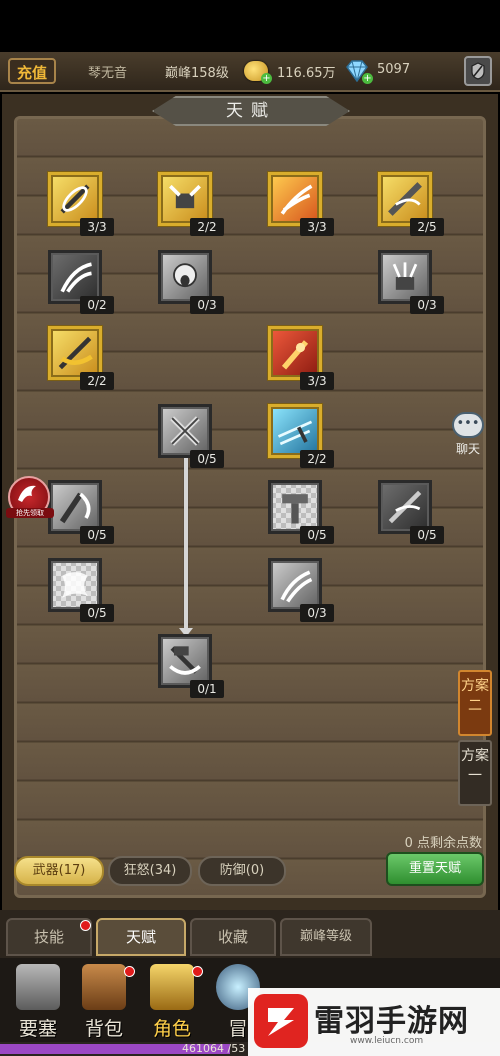 This screenshot has width=500, height=1056. What do you see at coordinates (233, 937) in the screenshot?
I see `tab-collection: 收藏` at bounding box center [233, 937].